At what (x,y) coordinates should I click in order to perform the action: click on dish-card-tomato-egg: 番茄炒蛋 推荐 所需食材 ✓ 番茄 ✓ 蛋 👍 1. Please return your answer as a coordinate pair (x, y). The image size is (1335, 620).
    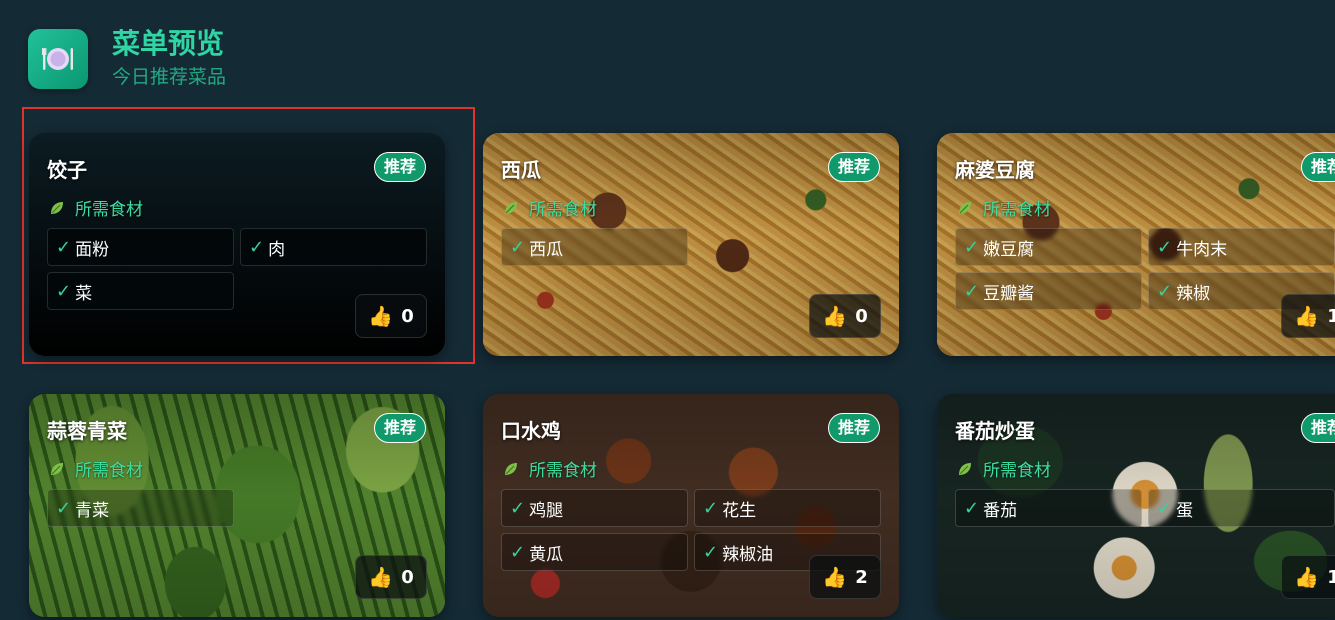
    Looking at the image, I should click on (1136, 505).